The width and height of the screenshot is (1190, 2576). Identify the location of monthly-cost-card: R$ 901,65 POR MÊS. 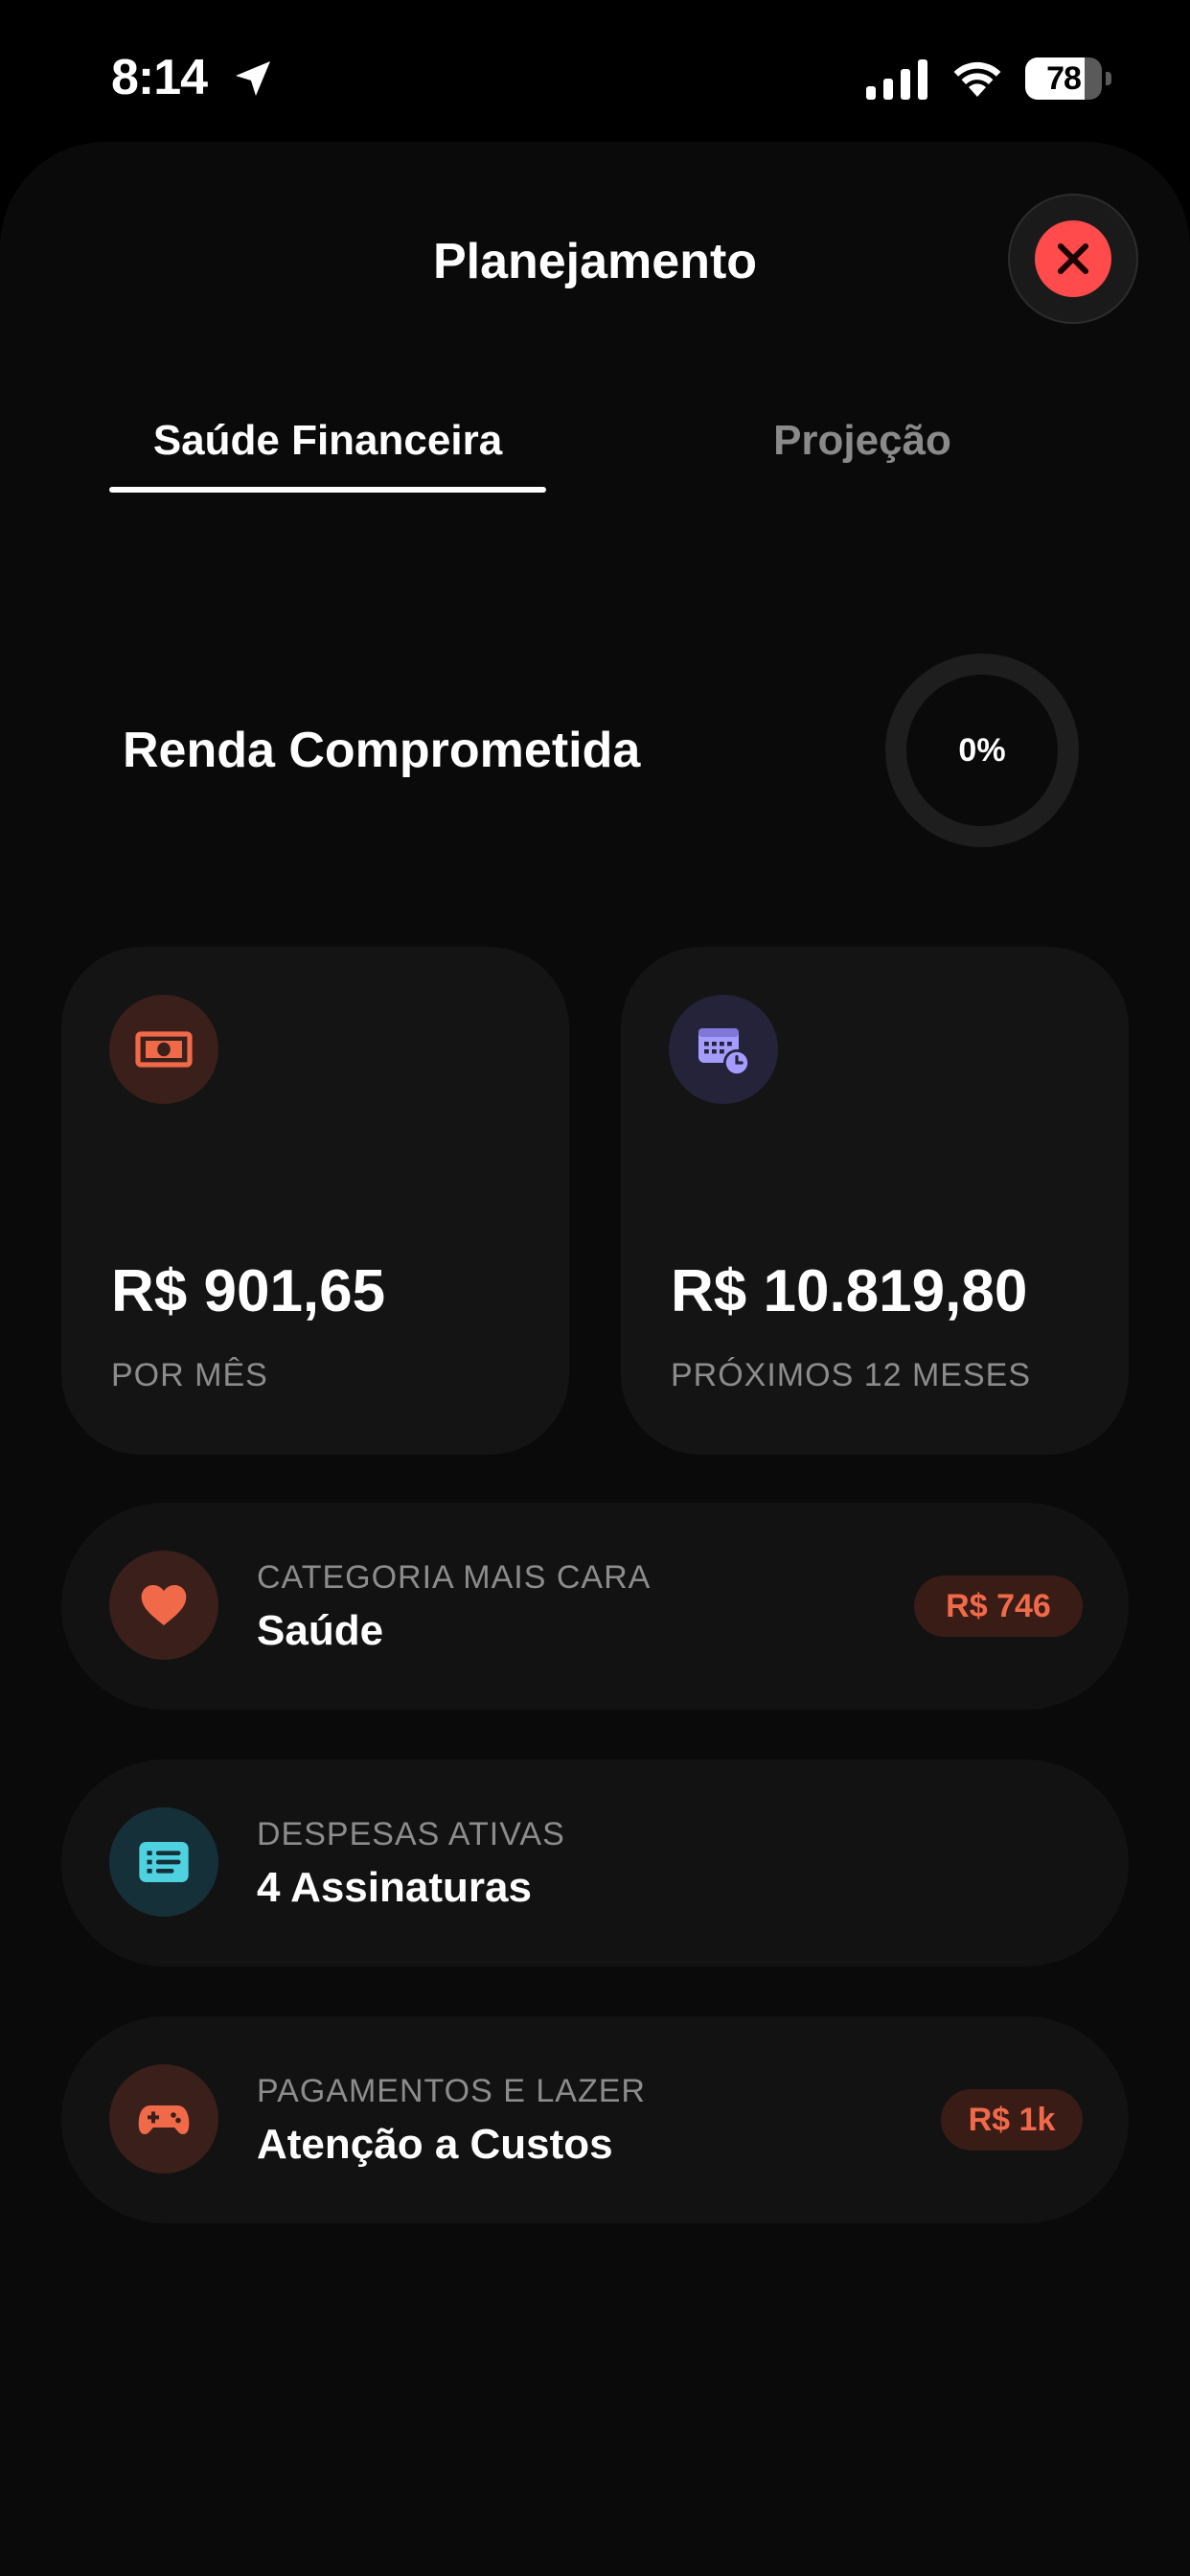
(315, 1201).